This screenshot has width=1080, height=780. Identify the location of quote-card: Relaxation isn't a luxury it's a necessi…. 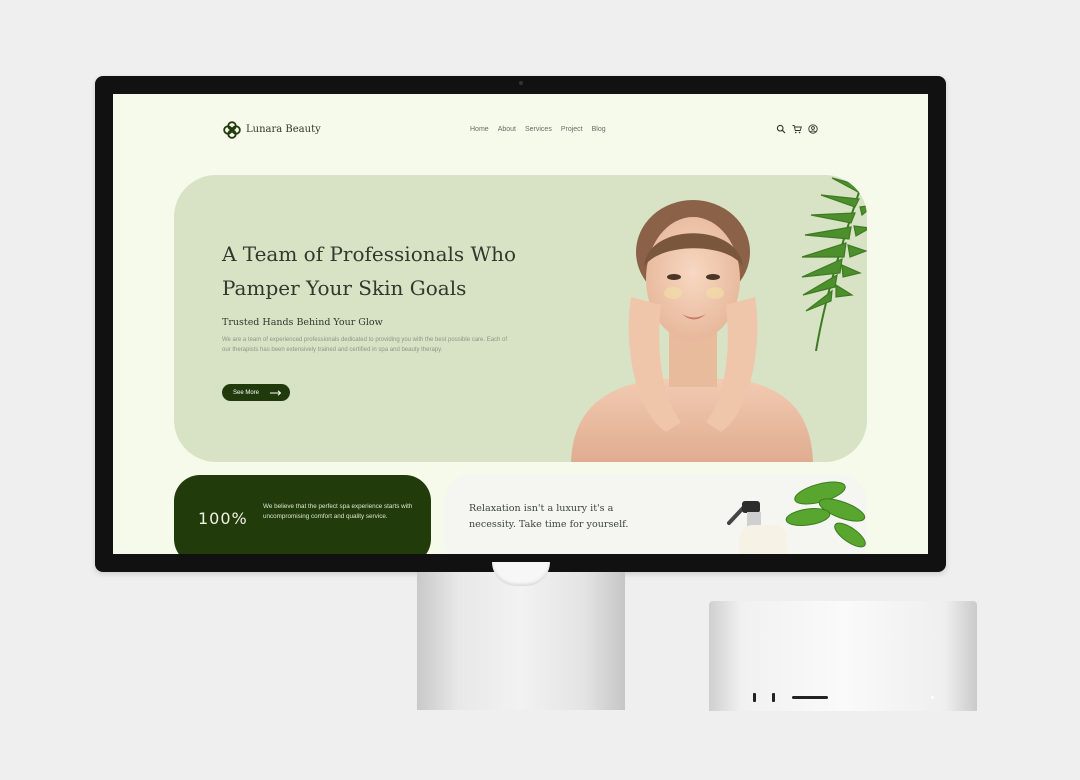
(655, 514).